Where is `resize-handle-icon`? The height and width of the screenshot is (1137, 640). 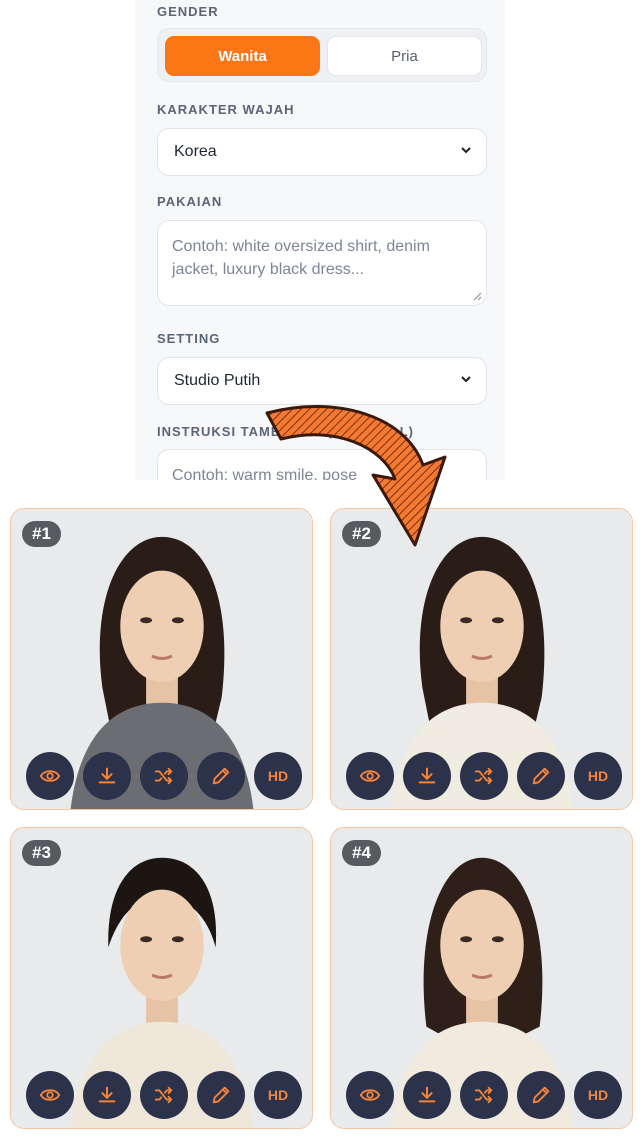 resize-handle-icon is located at coordinates (477, 296).